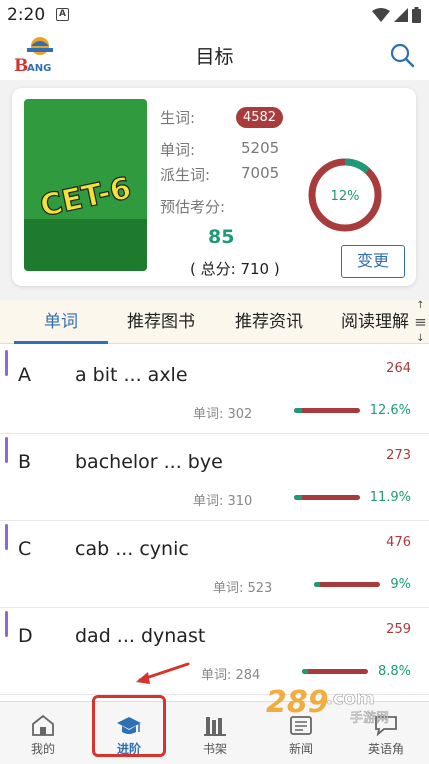 This screenshot has height=764, width=429. I want to click on progress-text: 12%, so click(345, 196).